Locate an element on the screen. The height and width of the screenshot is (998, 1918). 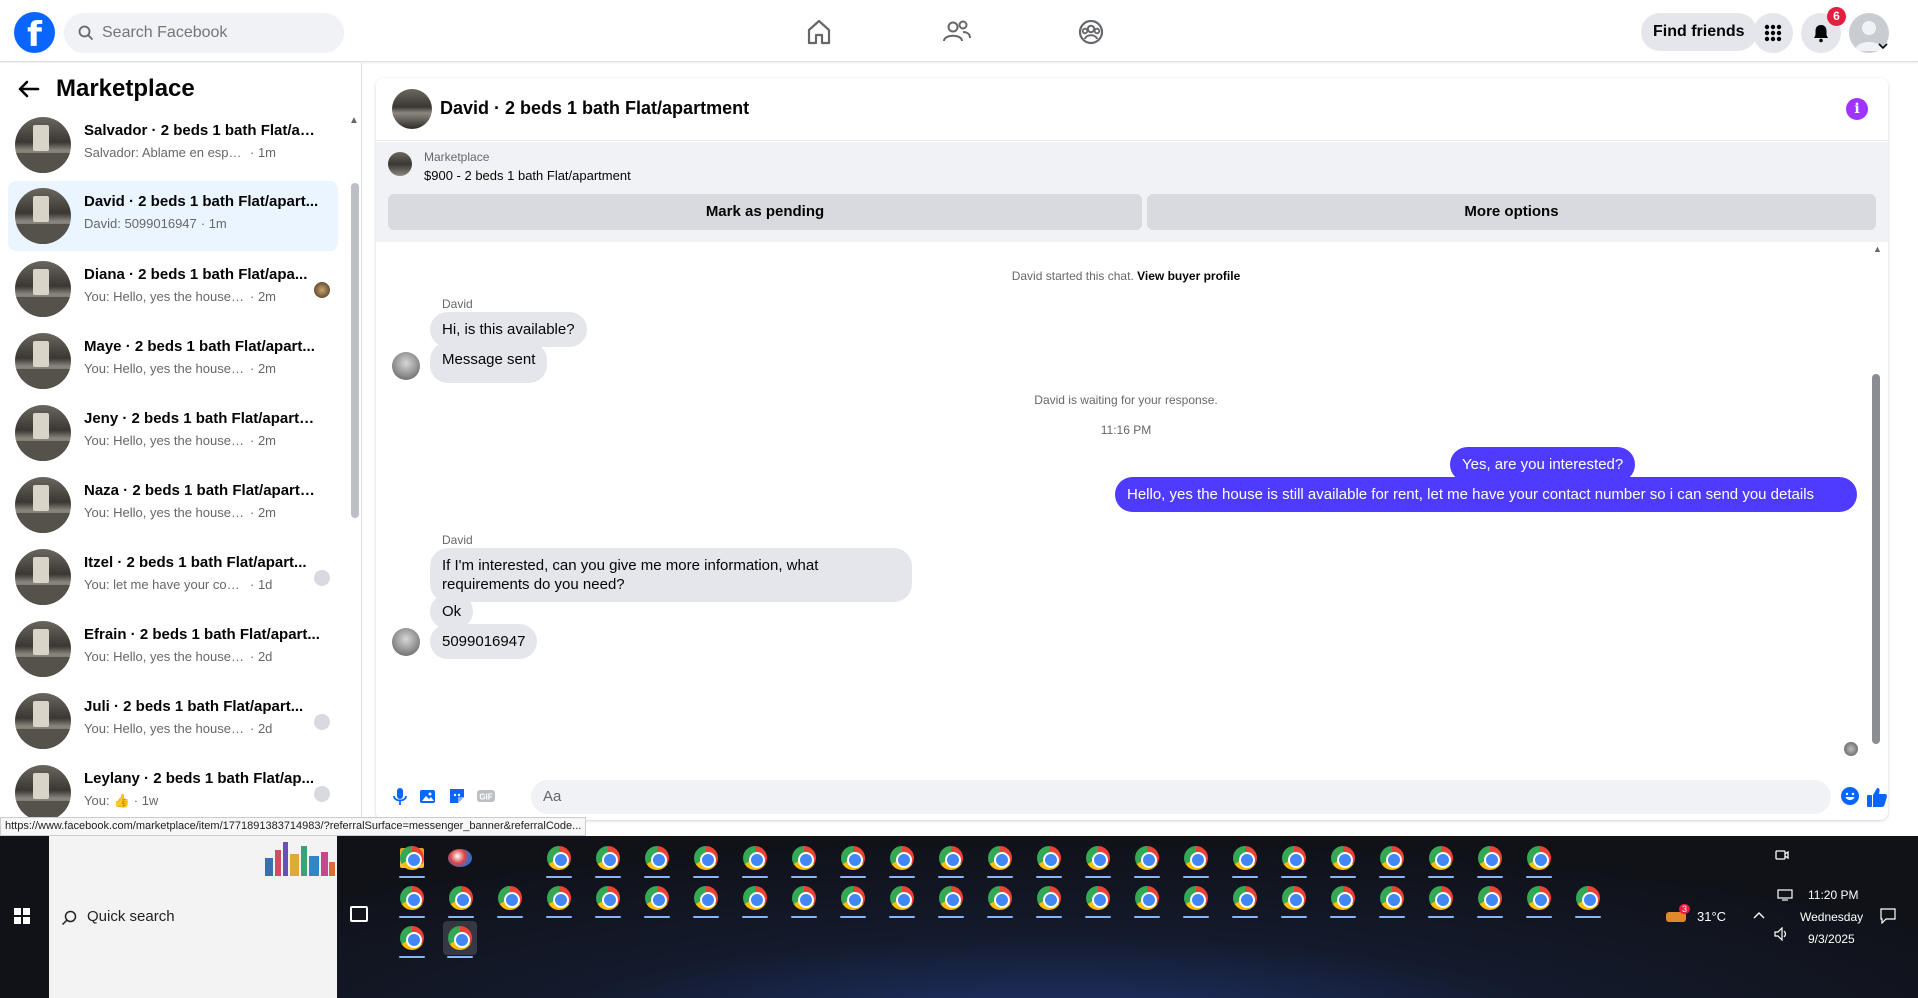
photo-icon is located at coordinates (428, 796).